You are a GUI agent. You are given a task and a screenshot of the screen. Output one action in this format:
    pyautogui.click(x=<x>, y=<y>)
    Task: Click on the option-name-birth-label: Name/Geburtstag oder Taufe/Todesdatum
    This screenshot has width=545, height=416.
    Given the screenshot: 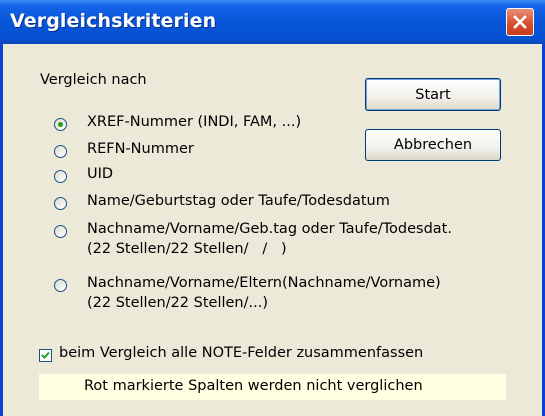 What is the action you would take?
    pyautogui.click(x=238, y=201)
    